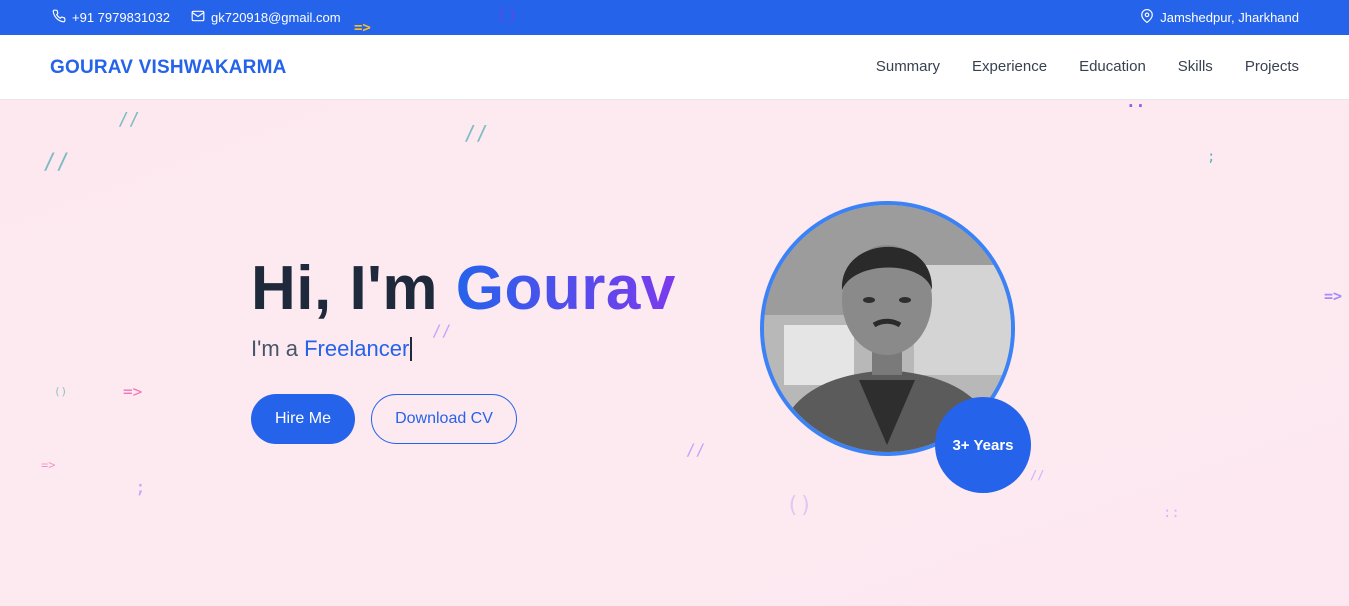 This screenshot has height=606, width=1349. I want to click on mail-icon, so click(198, 17).